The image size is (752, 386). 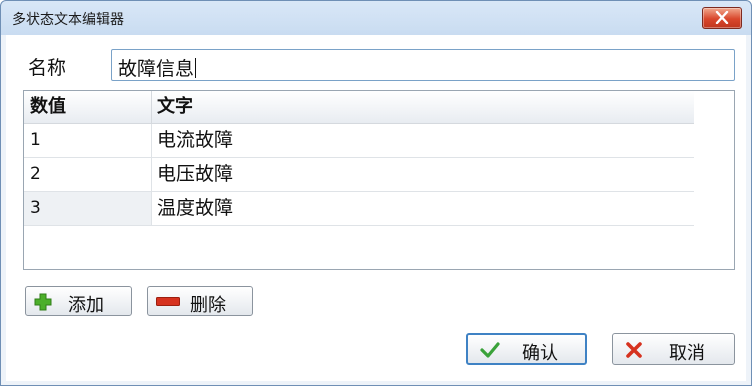 What do you see at coordinates (376, 18) in the screenshot?
I see `title-bar: 多状态文本编辑器` at bounding box center [376, 18].